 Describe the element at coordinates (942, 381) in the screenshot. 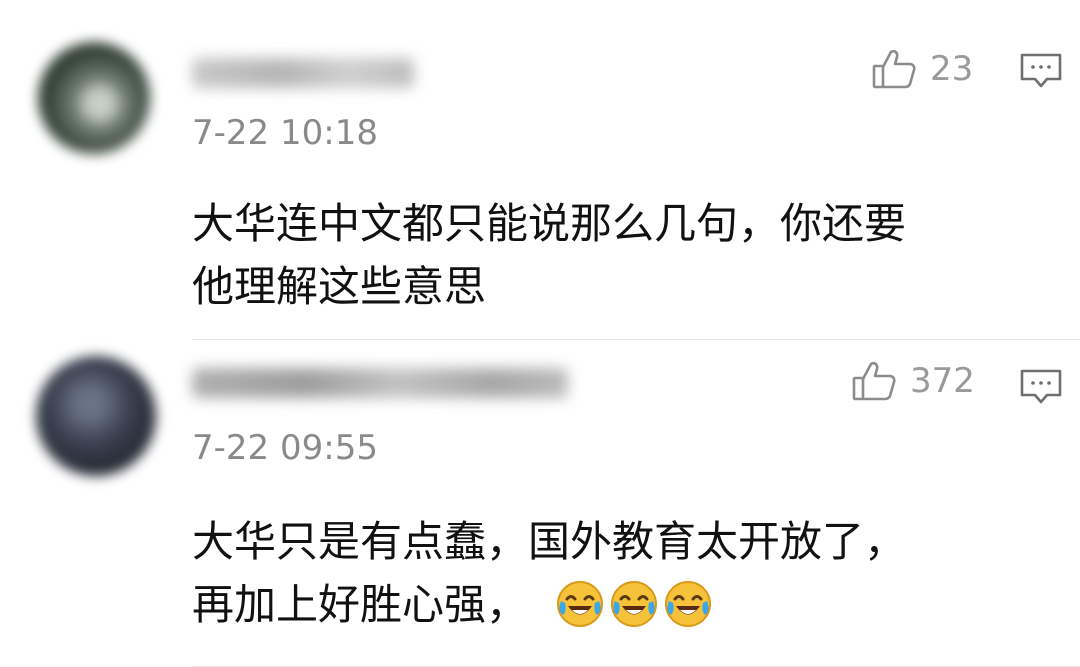

I see `like-count: 372` at that location.